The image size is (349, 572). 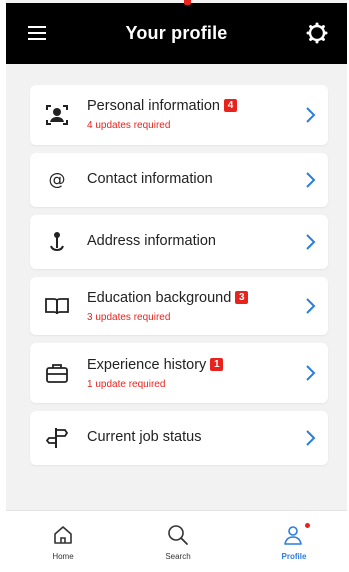 I want to click on at-sign-icon: @, so click(x=57, y=180).